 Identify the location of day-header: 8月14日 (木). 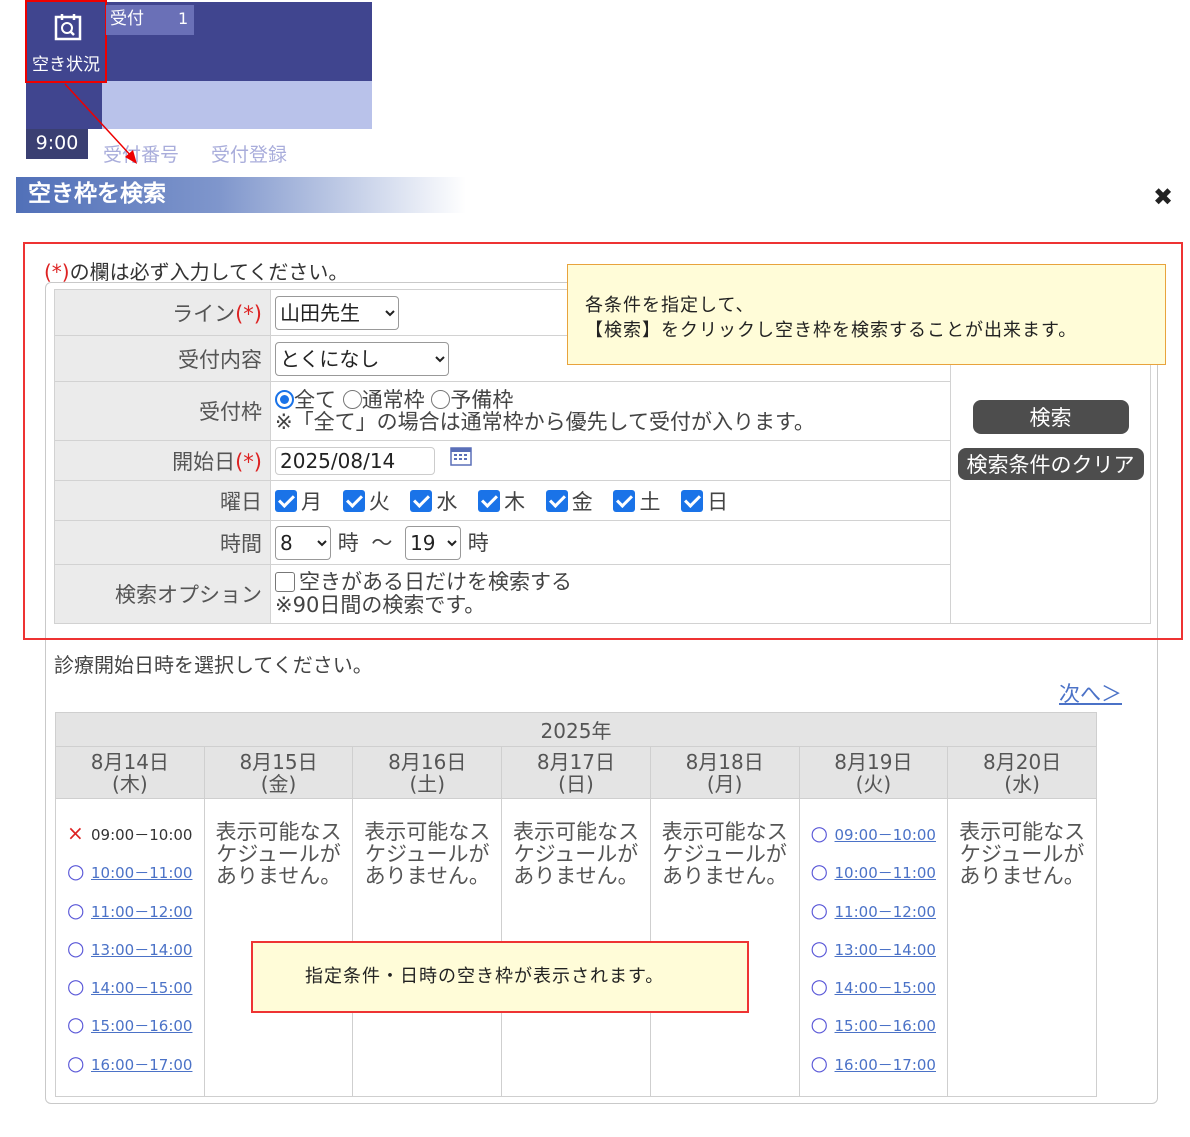
(130, 772).